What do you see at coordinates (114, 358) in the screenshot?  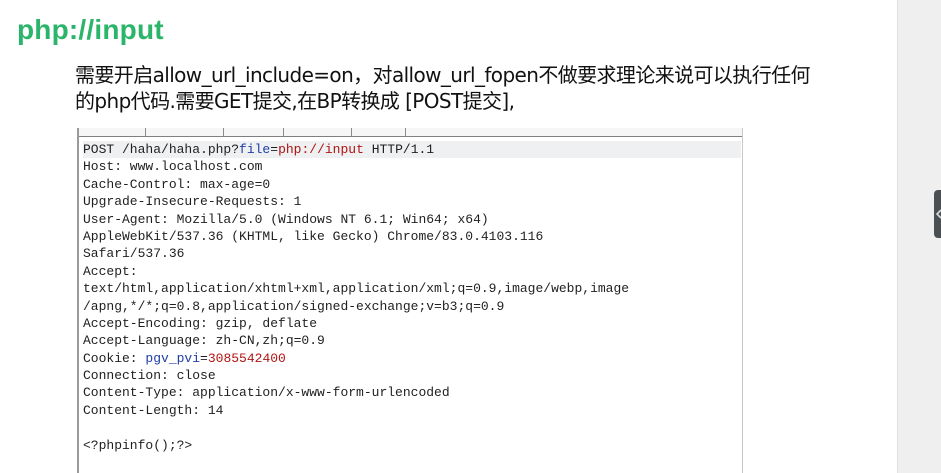 I see `cookie-prefix: Cookie:` at bounding box center [114, 358].